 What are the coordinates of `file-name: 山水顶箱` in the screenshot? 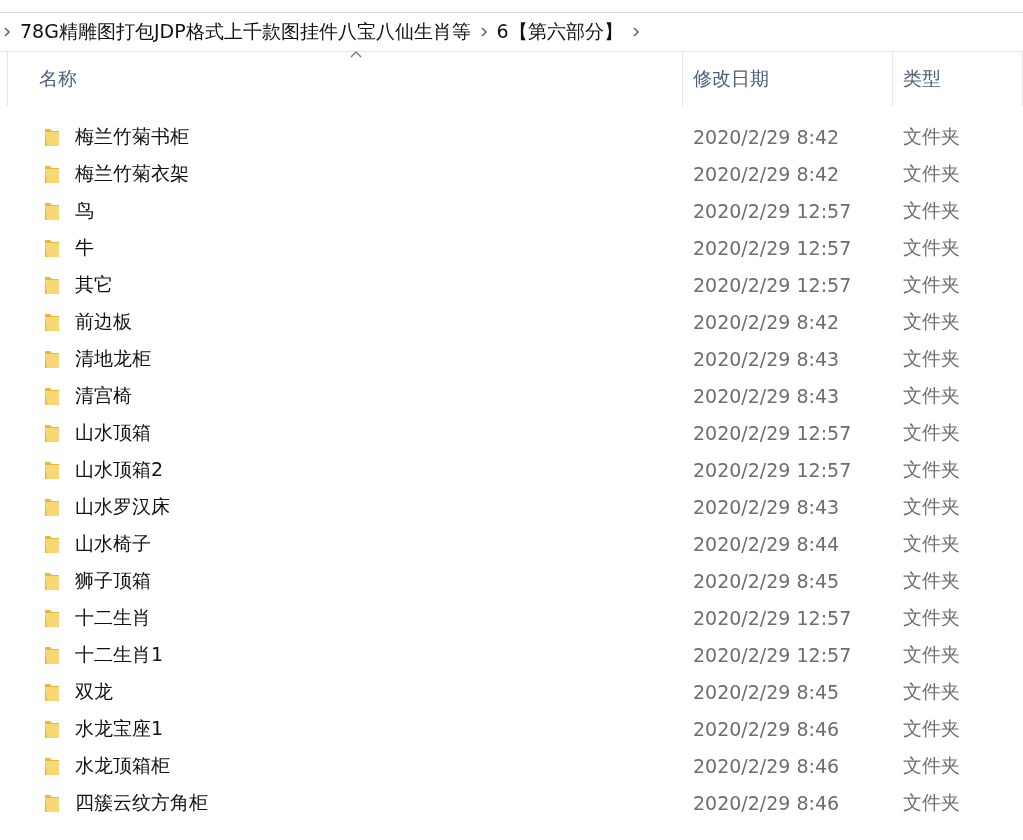 It's located at (113, 432).